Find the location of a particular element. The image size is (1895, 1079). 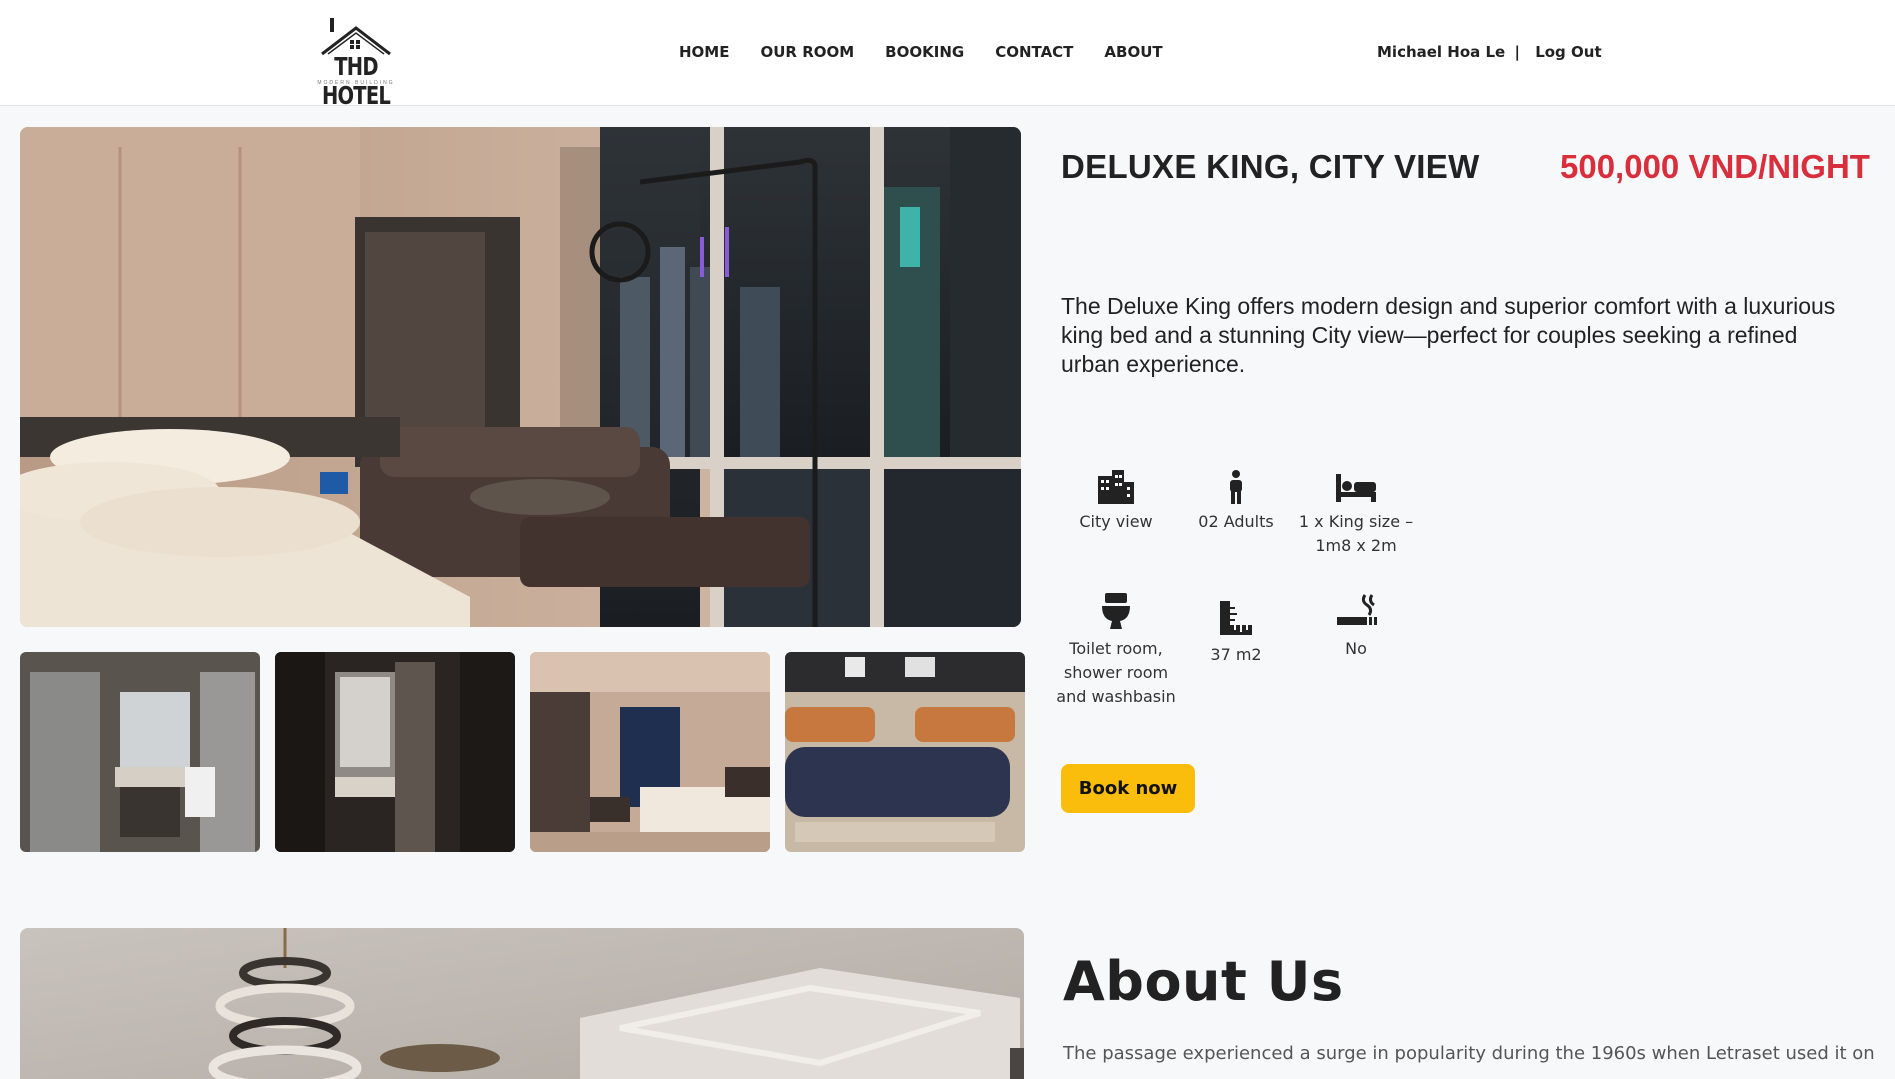

amenity-bed: 1 x King size – 1m8 x 2m is located at coordinates (1356, 514).